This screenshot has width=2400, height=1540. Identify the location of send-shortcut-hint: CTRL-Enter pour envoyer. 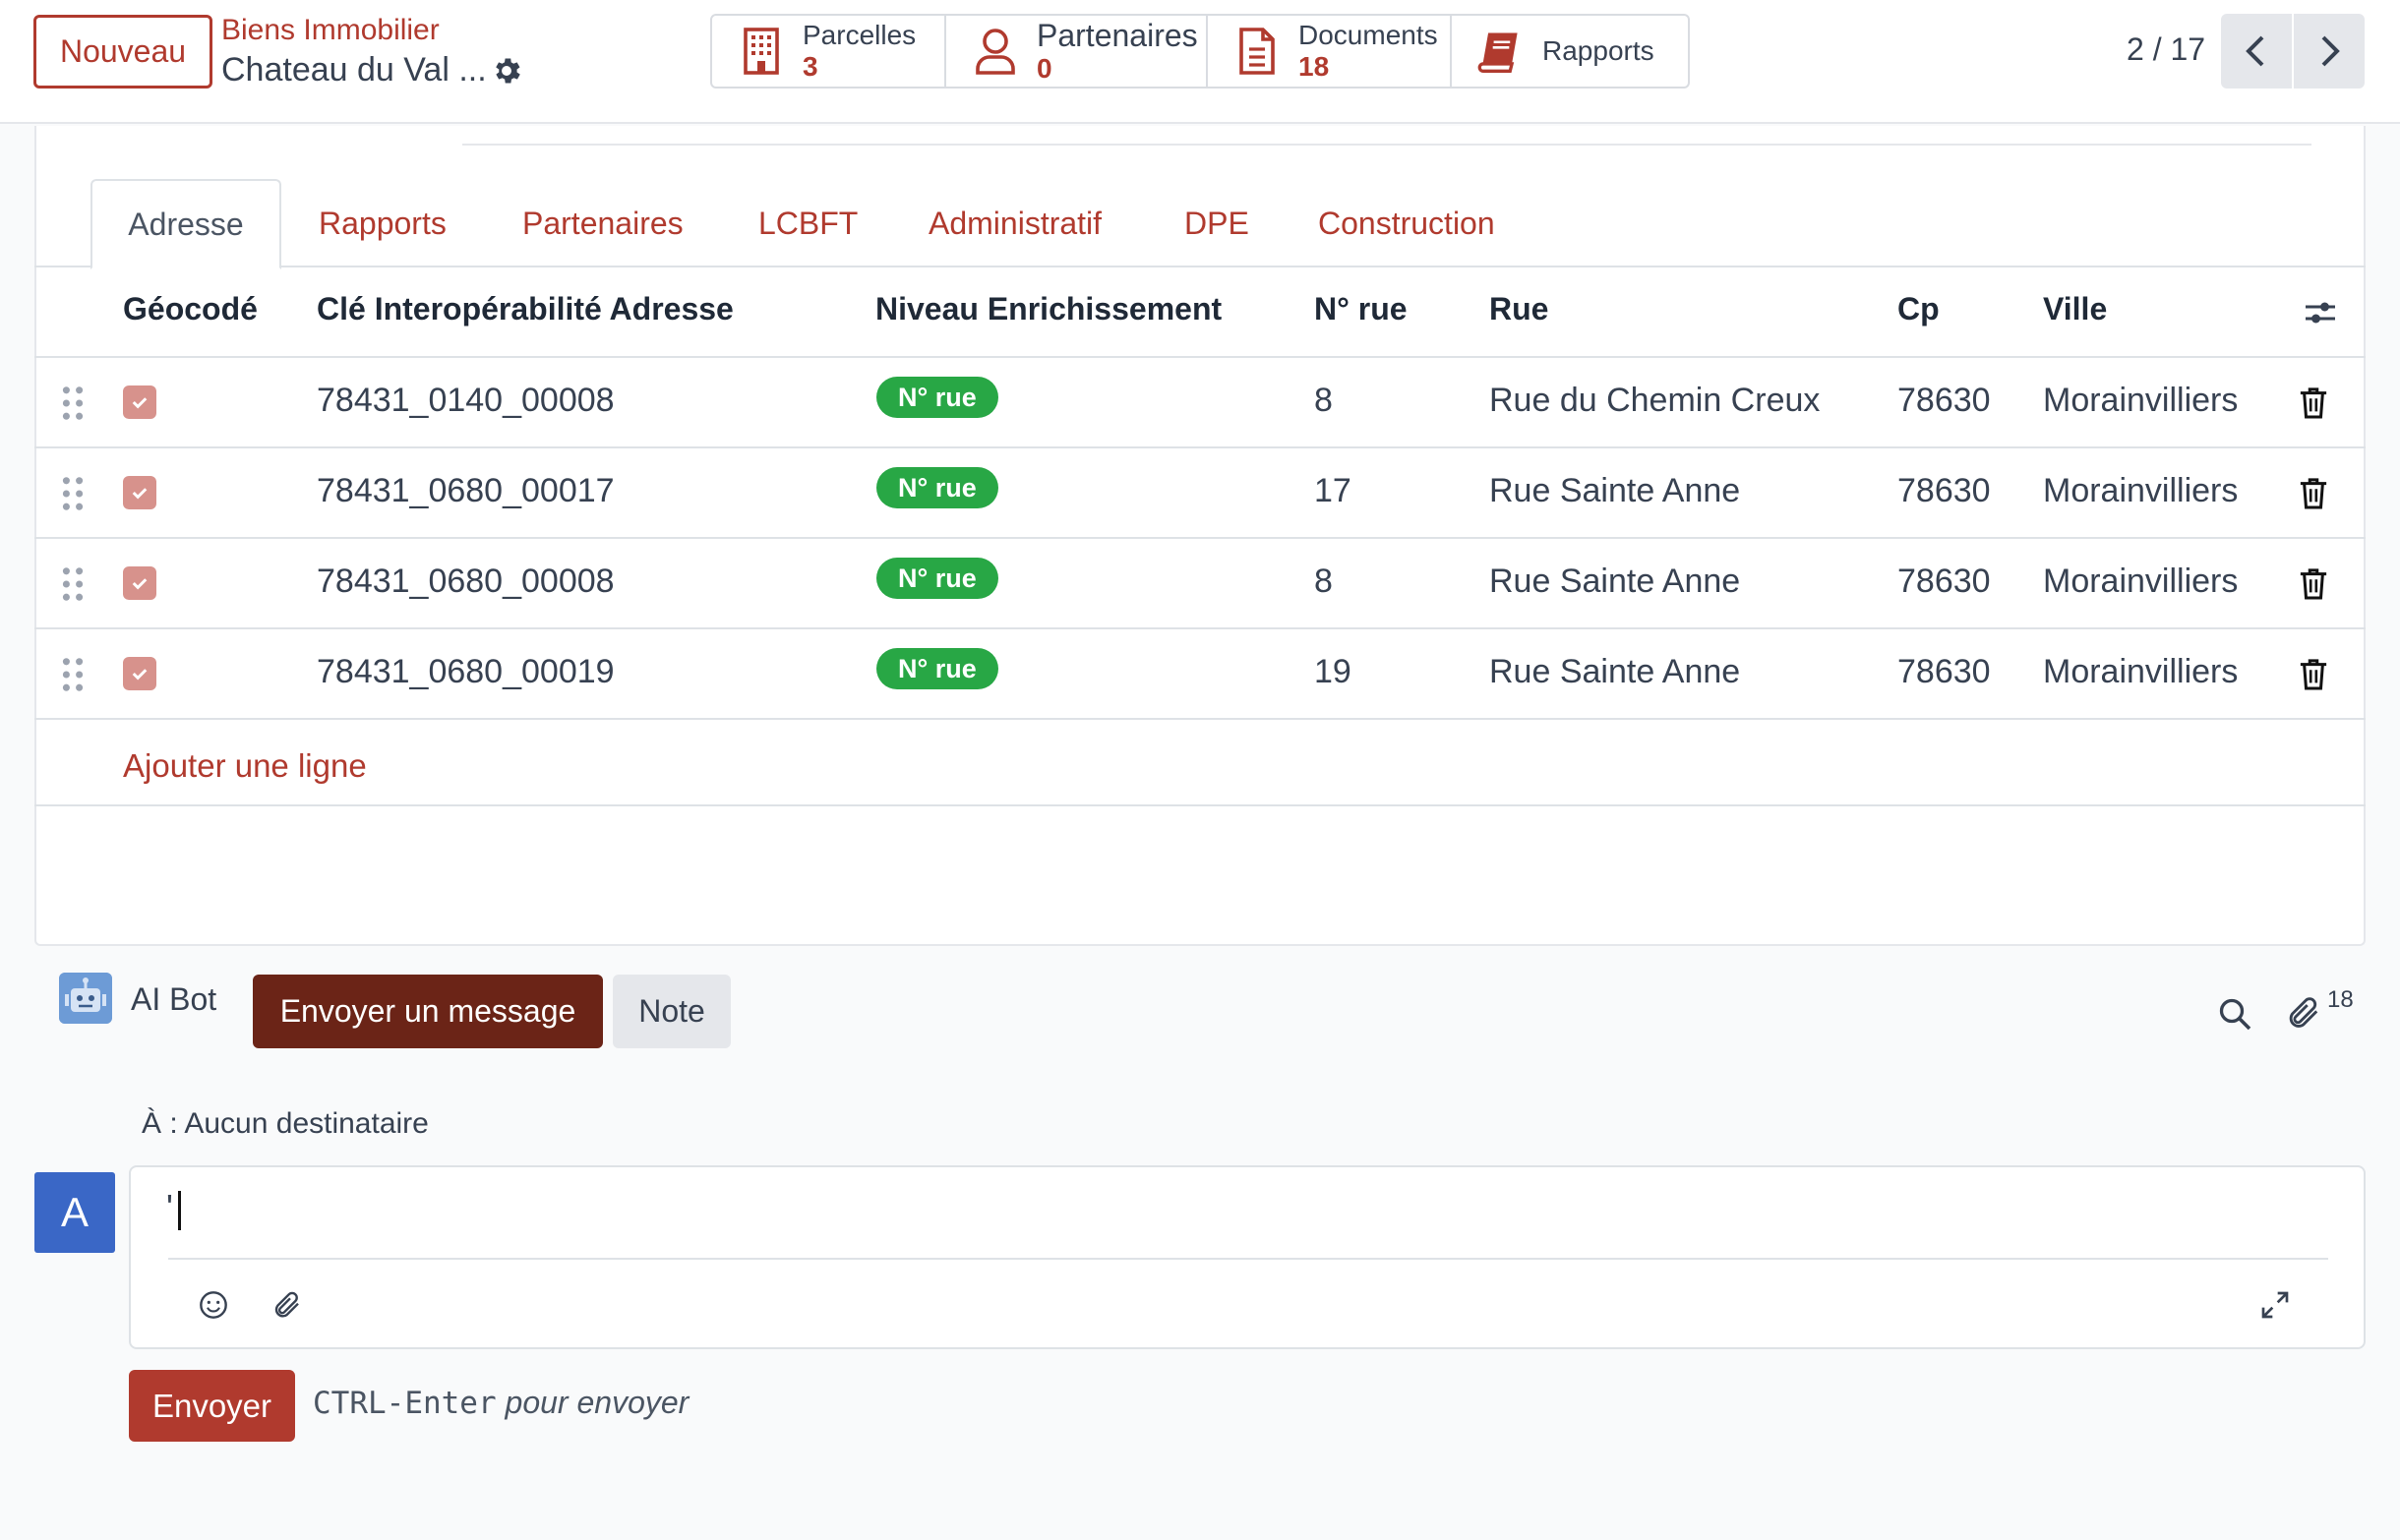
(501, 1403).